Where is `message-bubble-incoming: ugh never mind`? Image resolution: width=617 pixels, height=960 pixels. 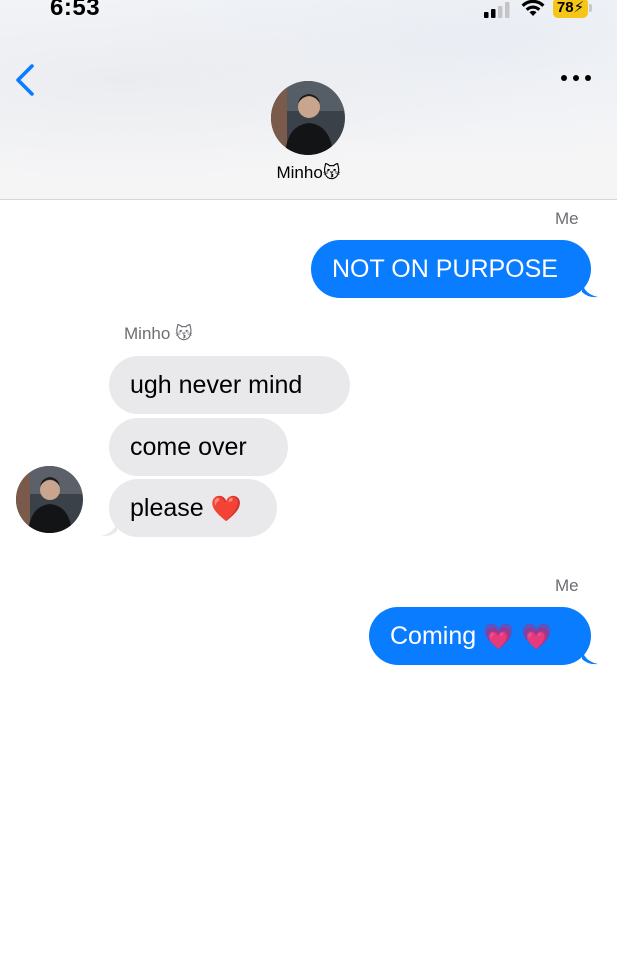 message-bubble-incoming: ugh never mind is located at coordinates (229, 385).